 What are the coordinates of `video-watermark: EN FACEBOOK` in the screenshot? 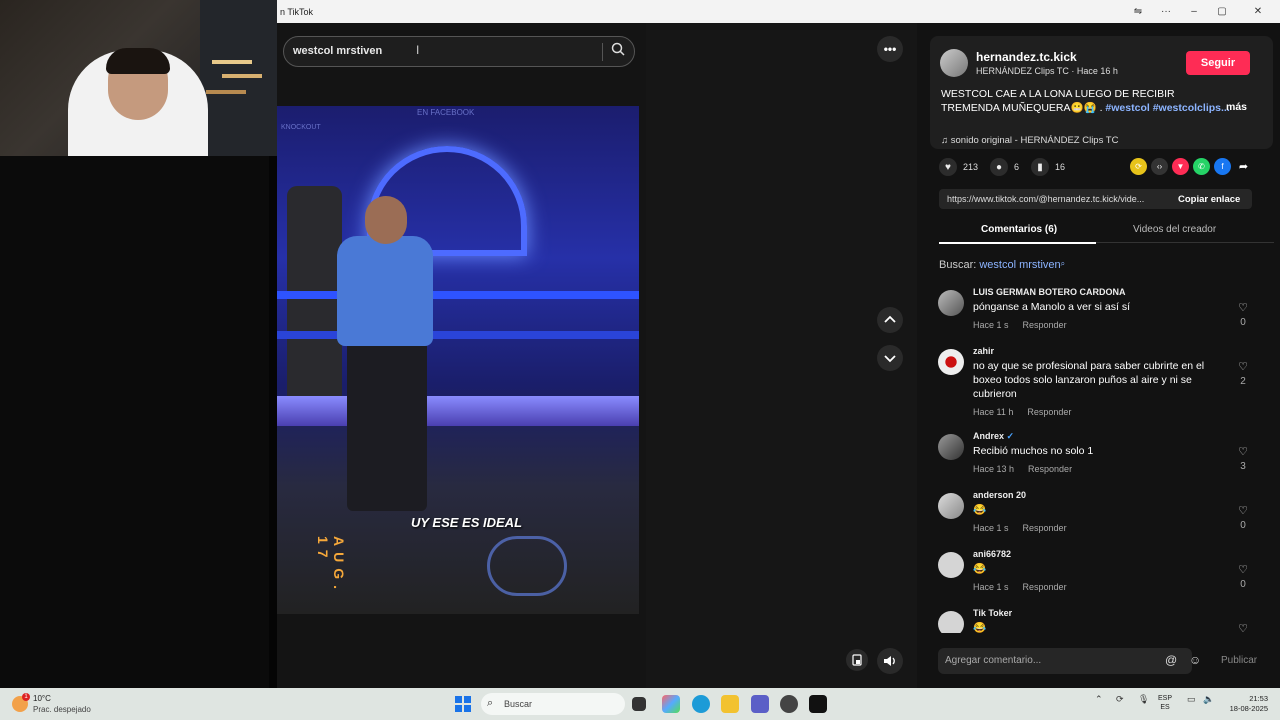 It's located at (446, 112).